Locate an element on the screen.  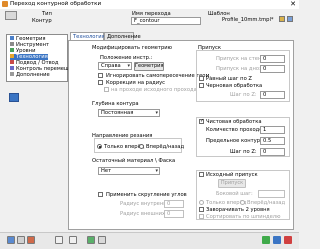
modify-geometry-label: Модифицировать геометрию is located at coordinates (132, 48).